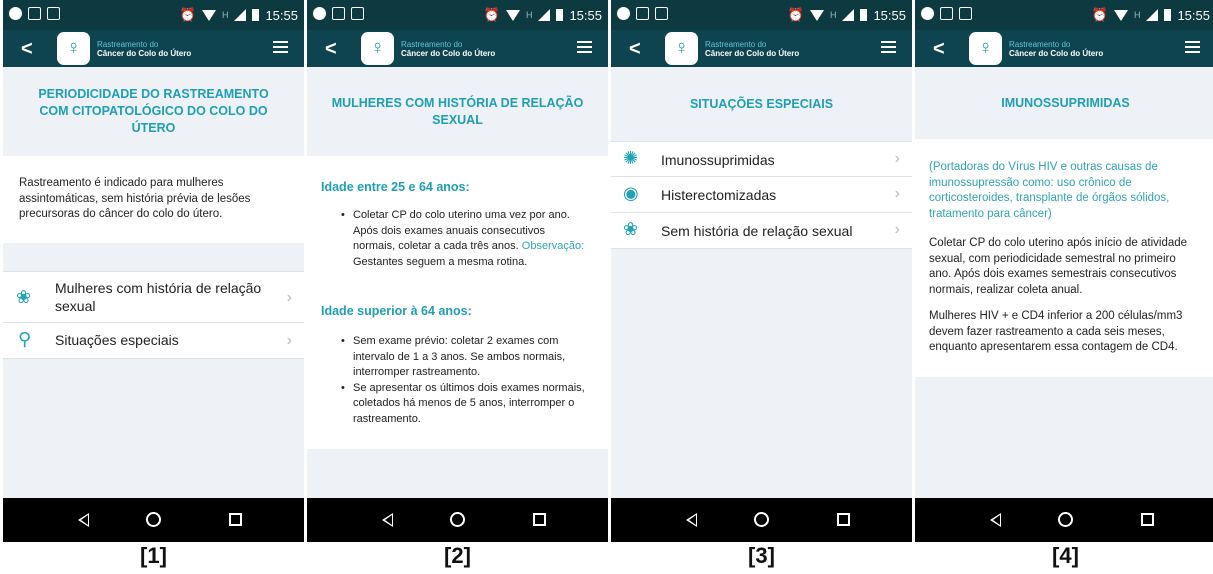 This screenshot has width=1213, height=574. Describe the element at coordinates (757, 231) in the screenshot. I see `list-item-label: Sem história de relação sexual` at that location.